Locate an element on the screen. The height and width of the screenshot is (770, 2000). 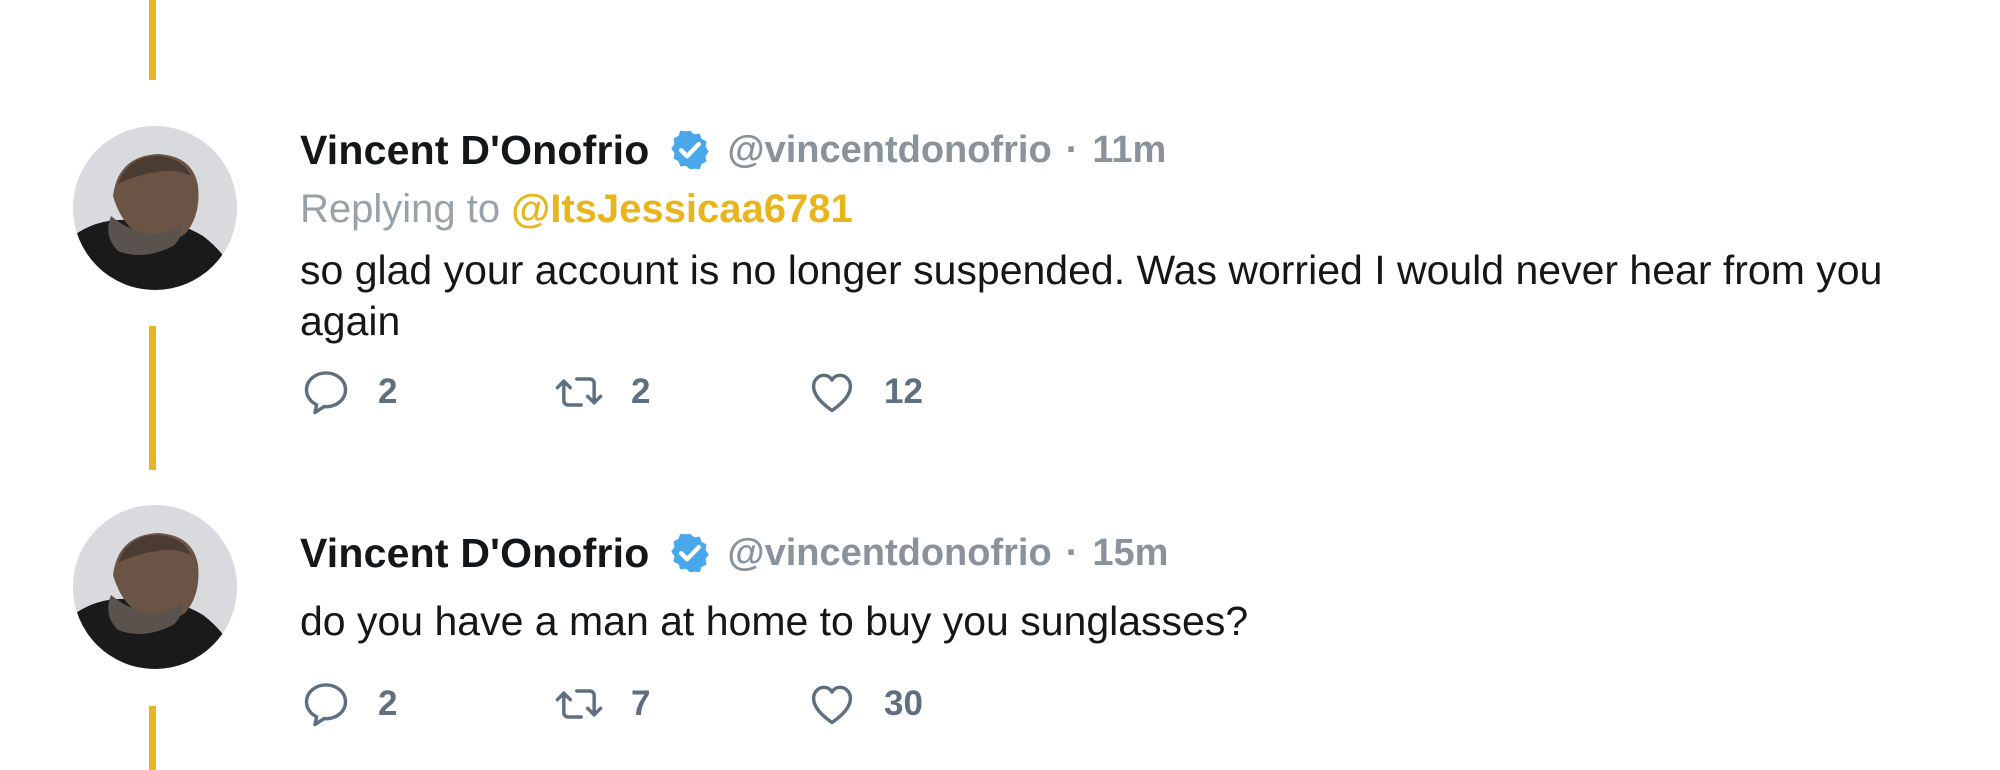
like-count: 12 is located at coordinates (903, 391).